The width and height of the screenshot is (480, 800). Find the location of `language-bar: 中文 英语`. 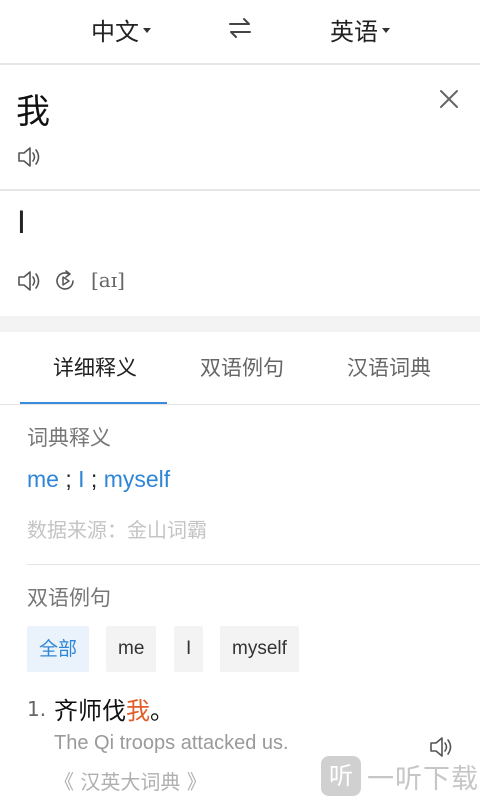

language-bar: 中文 英语 is located at coordinates (240, 31).